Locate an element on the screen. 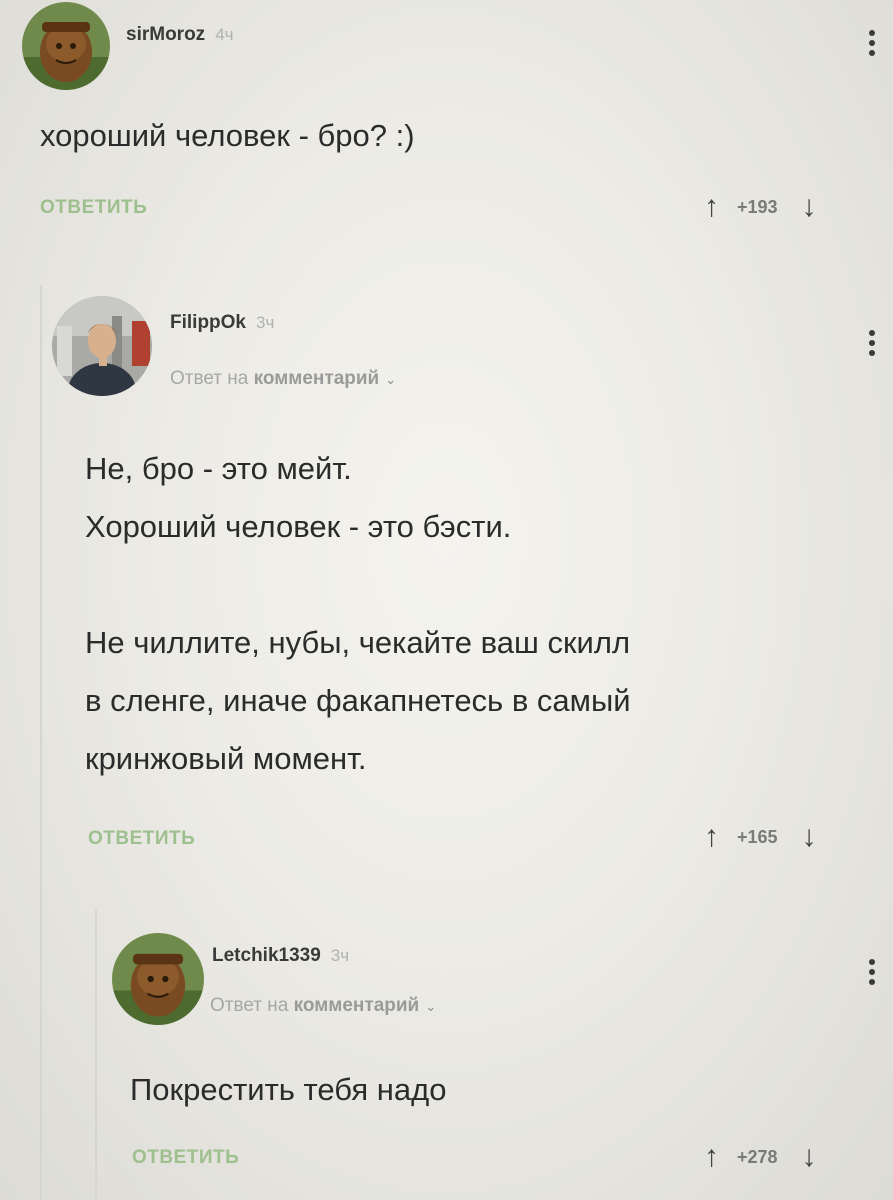 This screenshot has width=893, height=1200. comment-author: sirMoroz 4ч is located at coordinates (180, 35).